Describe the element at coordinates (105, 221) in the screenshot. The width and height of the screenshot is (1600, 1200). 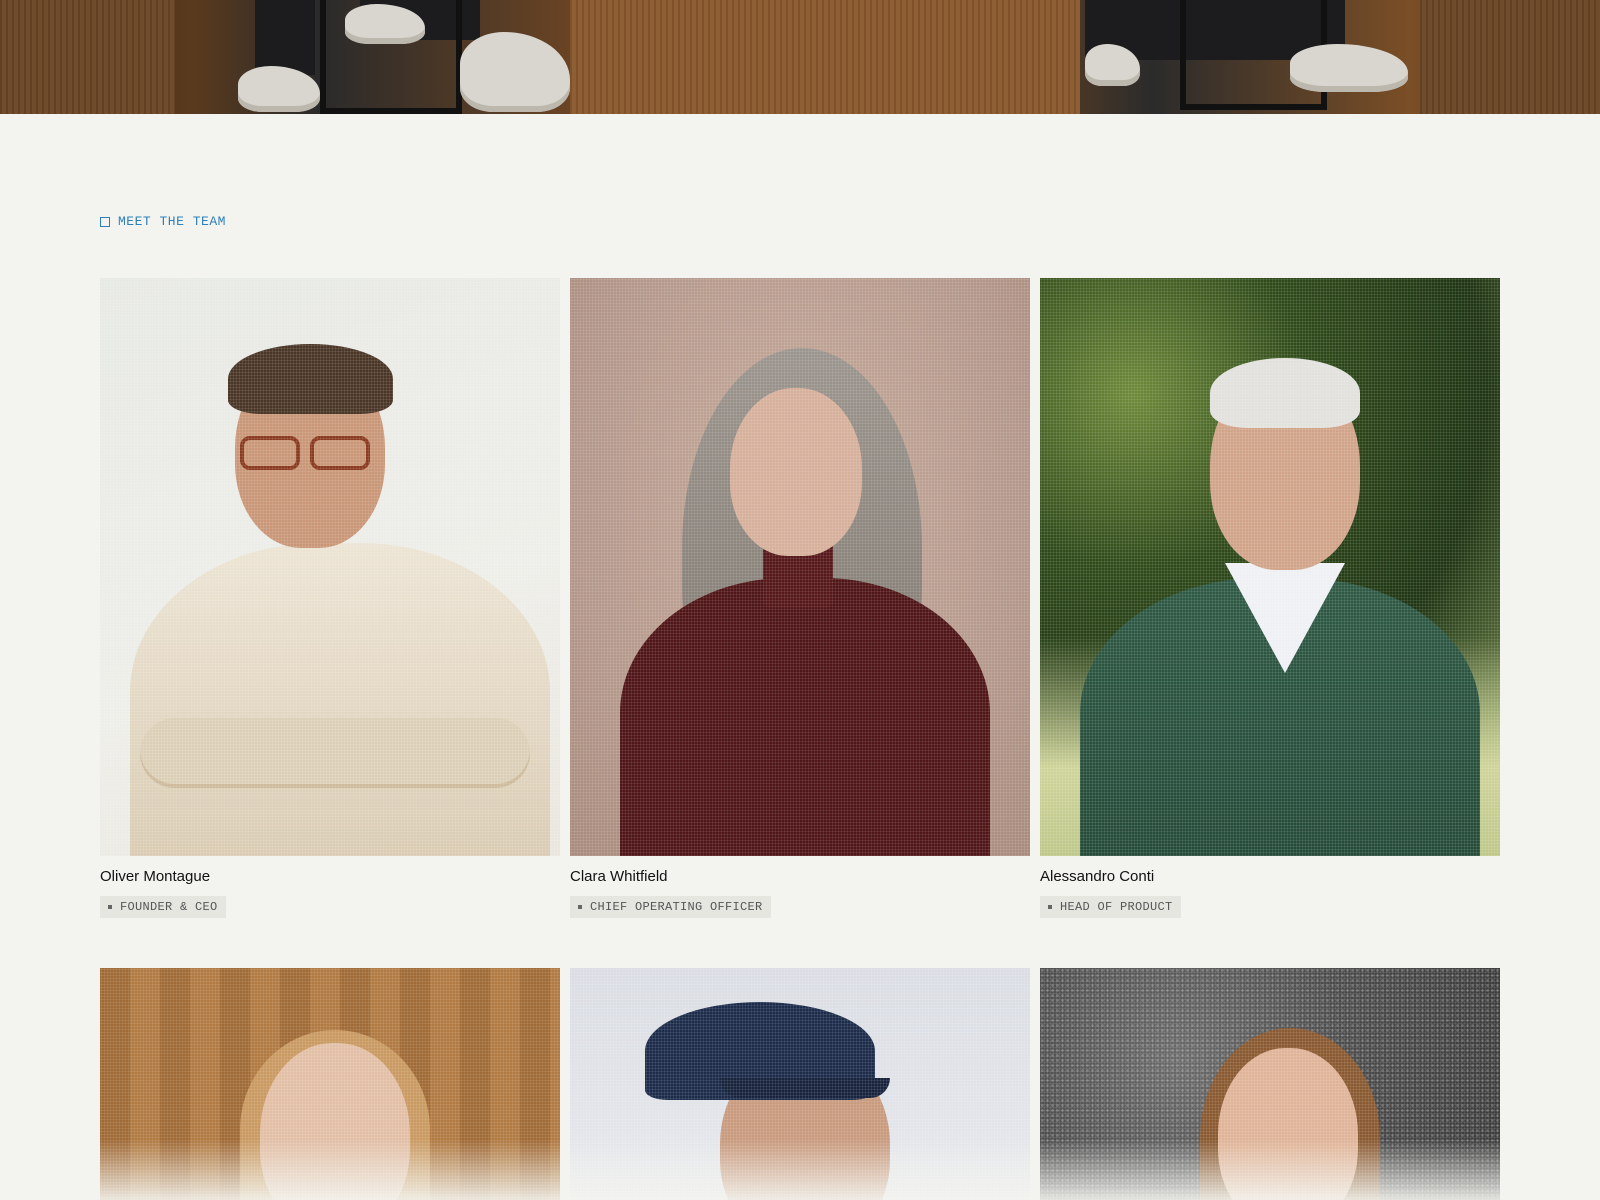
I see `square-outline-icon` at that location.